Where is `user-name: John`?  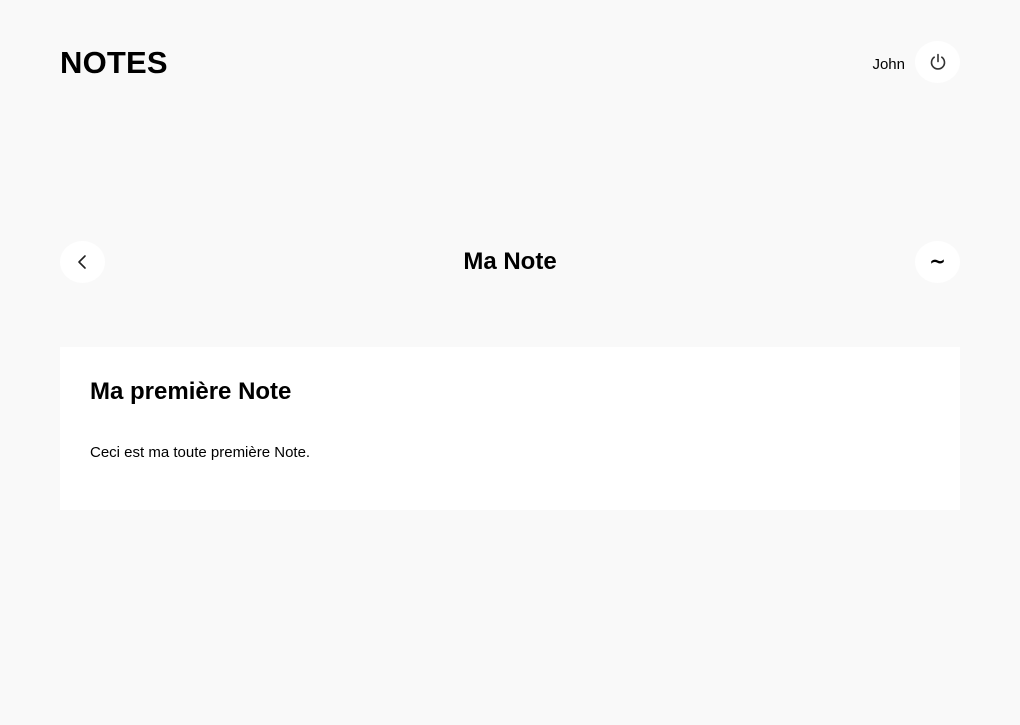 user-name: John is located at coordinates (888, 64).